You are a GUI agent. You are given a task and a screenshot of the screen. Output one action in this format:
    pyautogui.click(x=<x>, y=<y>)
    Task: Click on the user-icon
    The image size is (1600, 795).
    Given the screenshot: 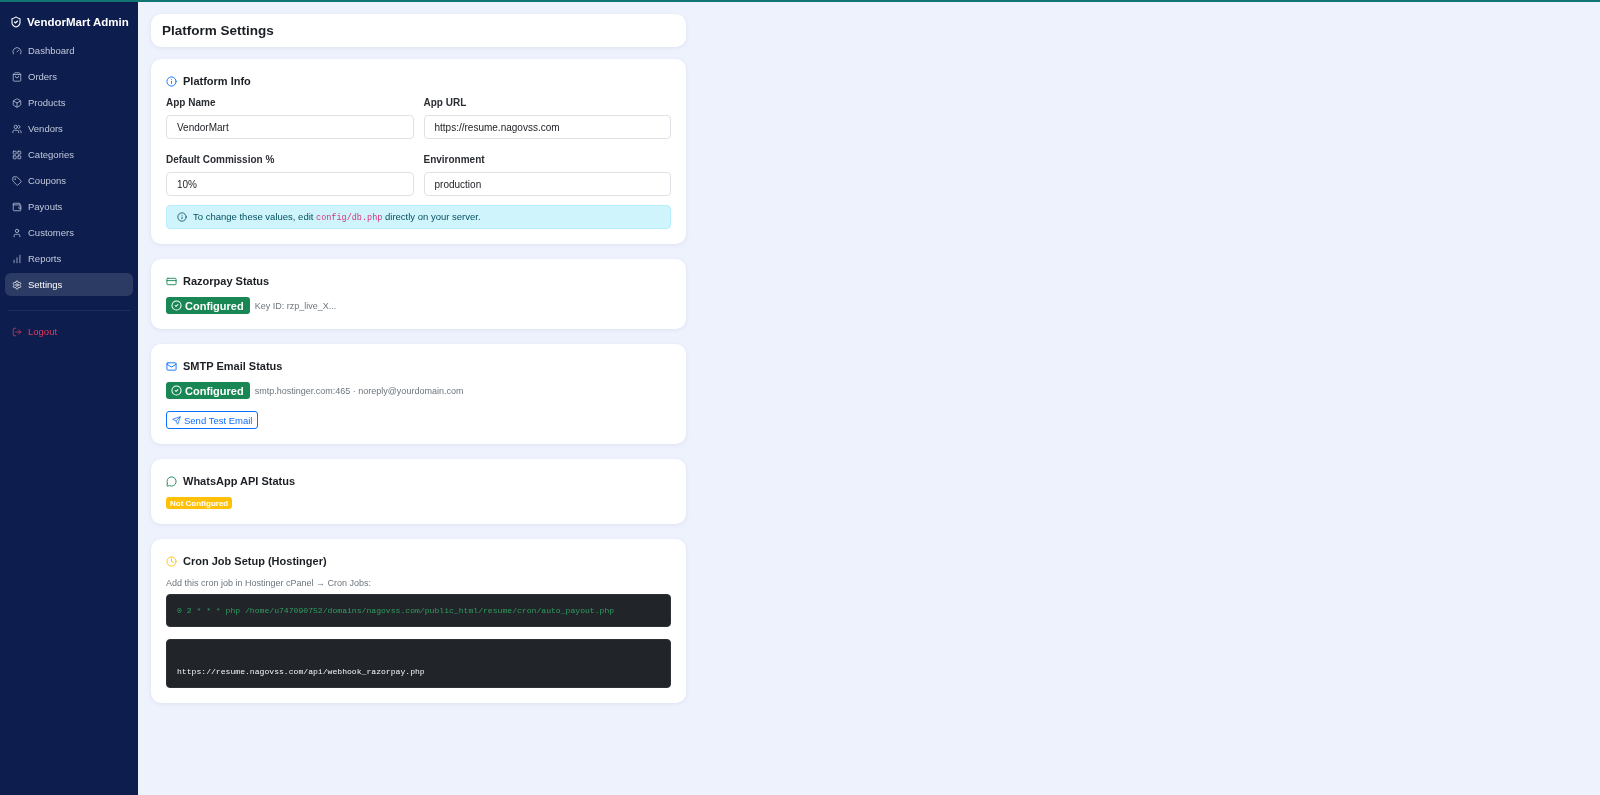 What is the action you would take?
    pyautogui.click(x=17, y=232)
    